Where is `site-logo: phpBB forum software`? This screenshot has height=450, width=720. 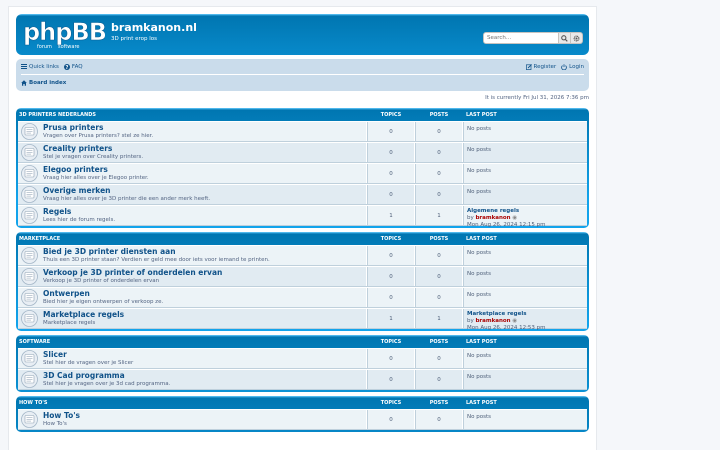 site-logo: phpBB forum software is located at coordinates (65, 34).